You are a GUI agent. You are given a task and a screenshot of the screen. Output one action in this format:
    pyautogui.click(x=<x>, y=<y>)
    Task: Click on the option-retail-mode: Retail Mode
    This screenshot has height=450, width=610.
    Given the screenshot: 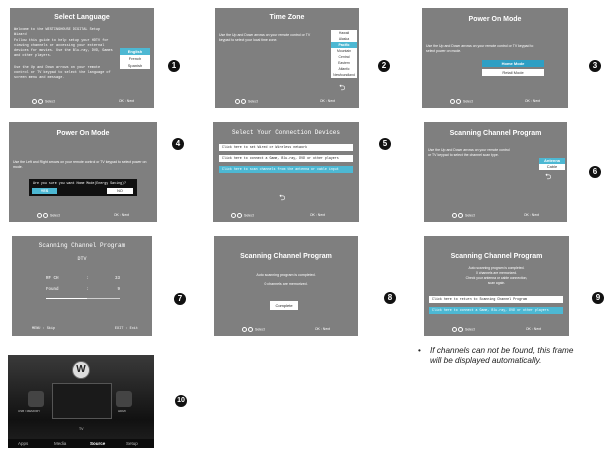 What is the action you would take?
    pyautogui.click(x=513, y=72)
    